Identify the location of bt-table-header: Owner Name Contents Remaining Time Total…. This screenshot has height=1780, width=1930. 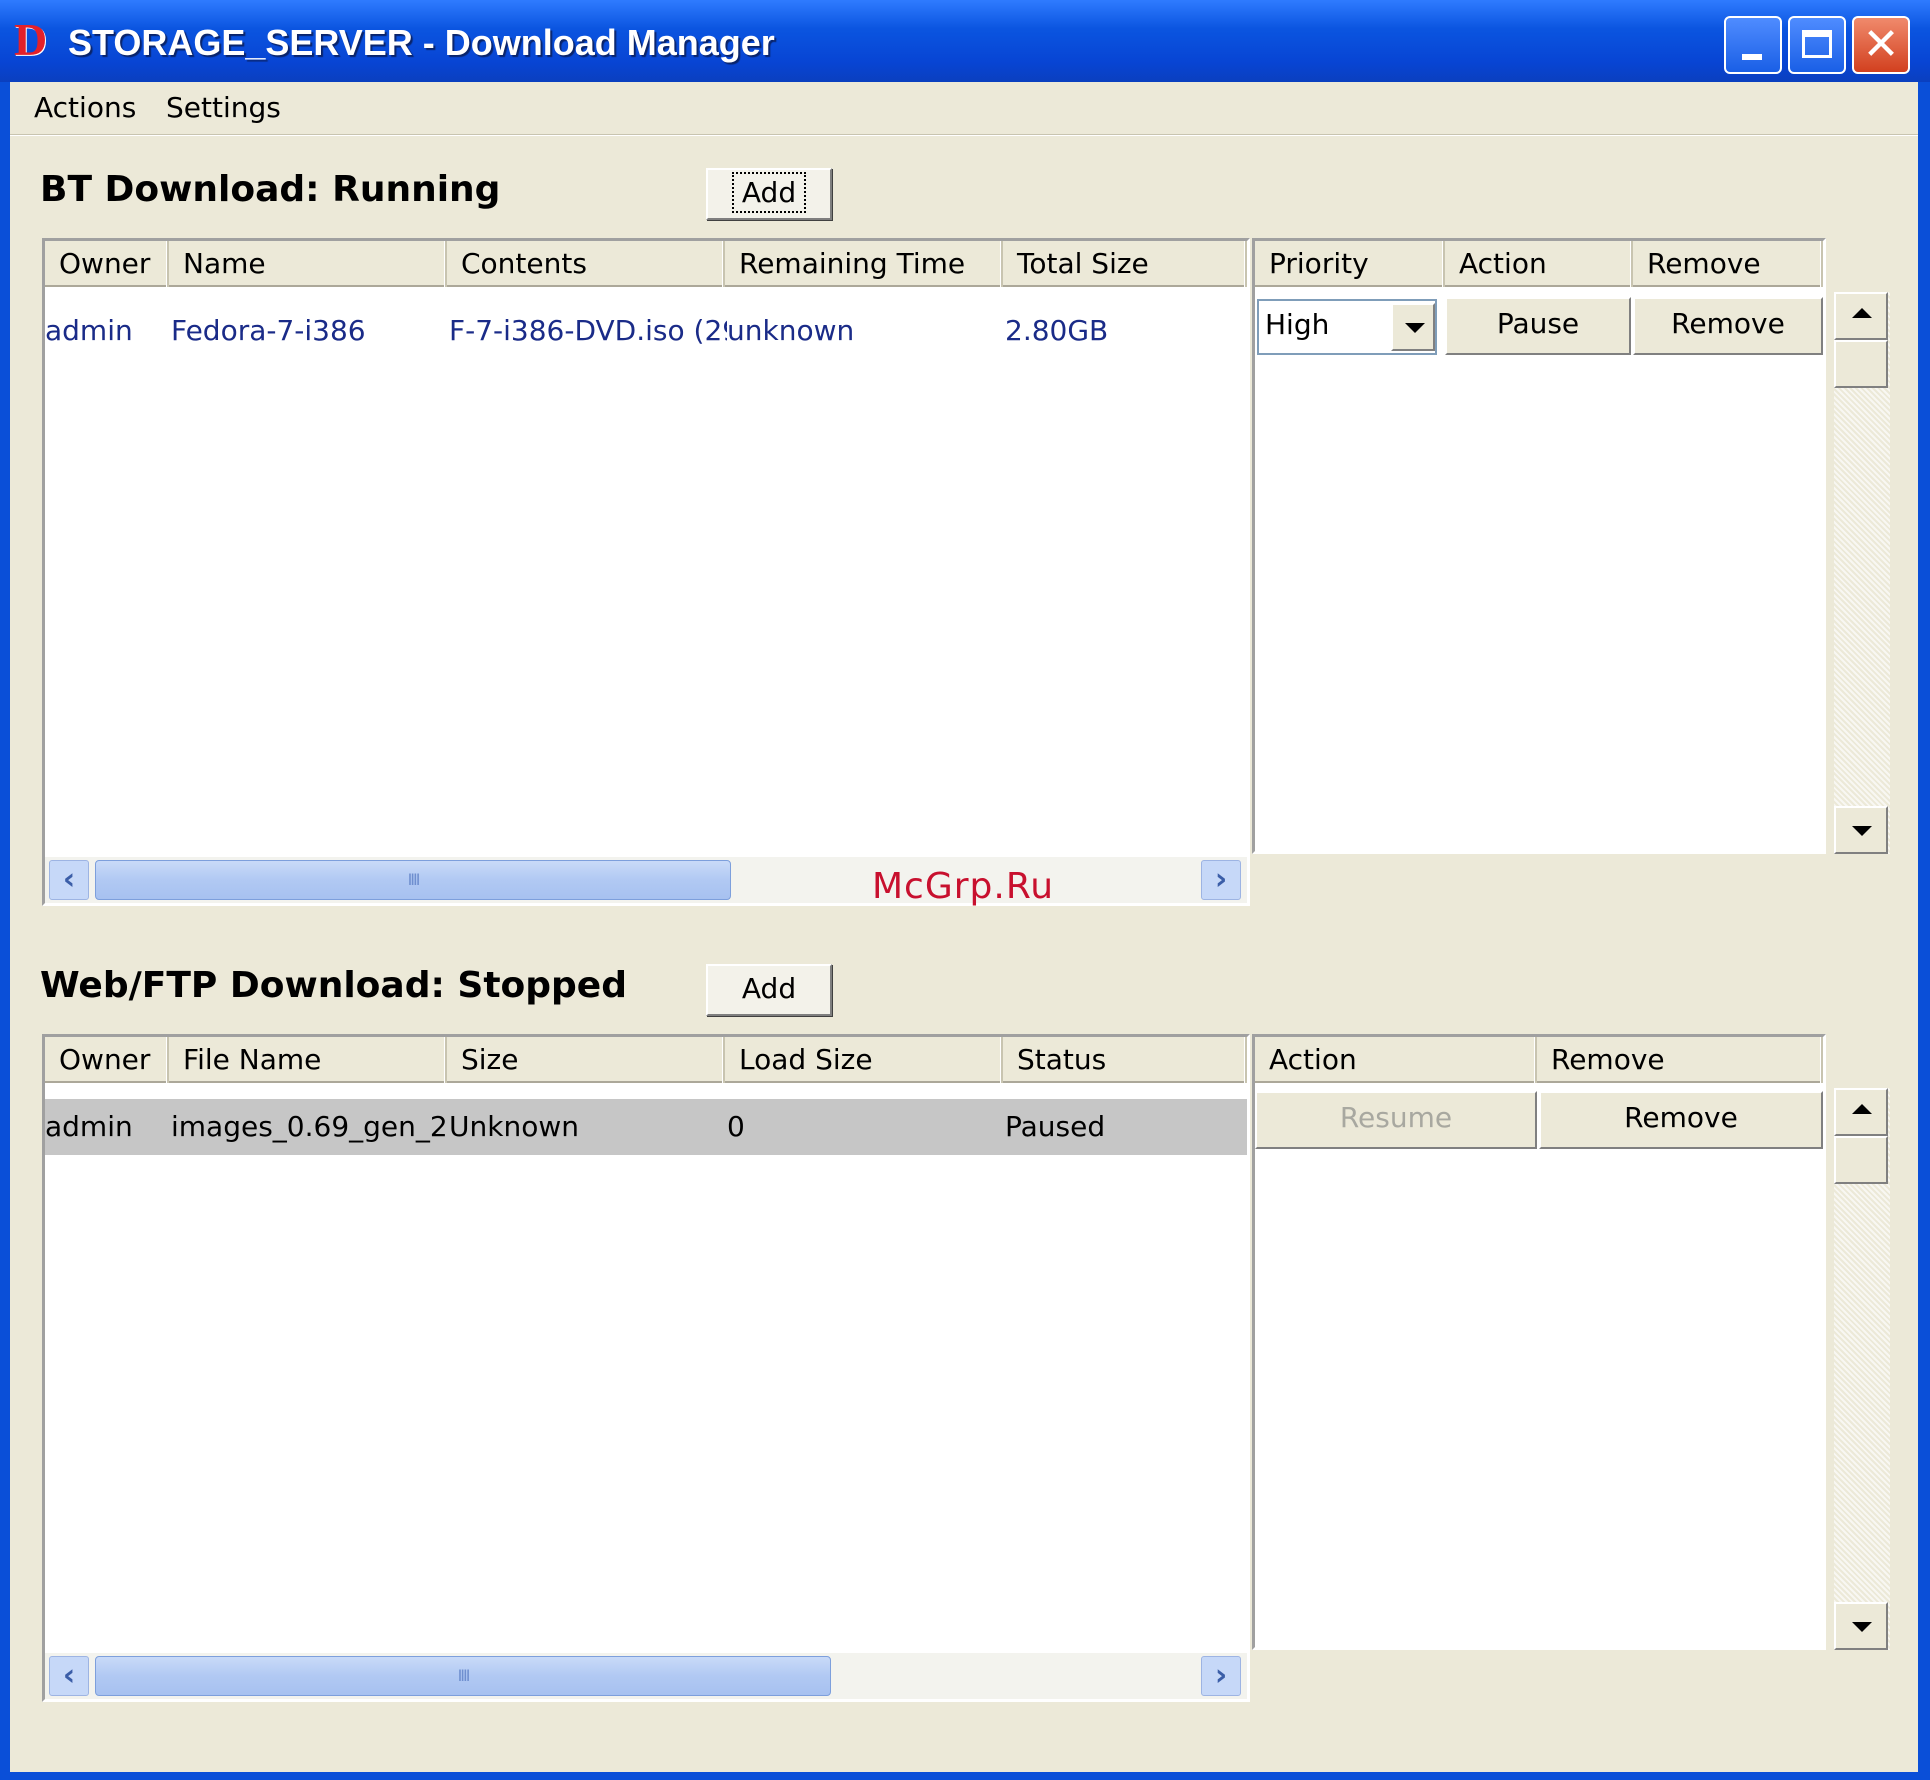
(646, 264).